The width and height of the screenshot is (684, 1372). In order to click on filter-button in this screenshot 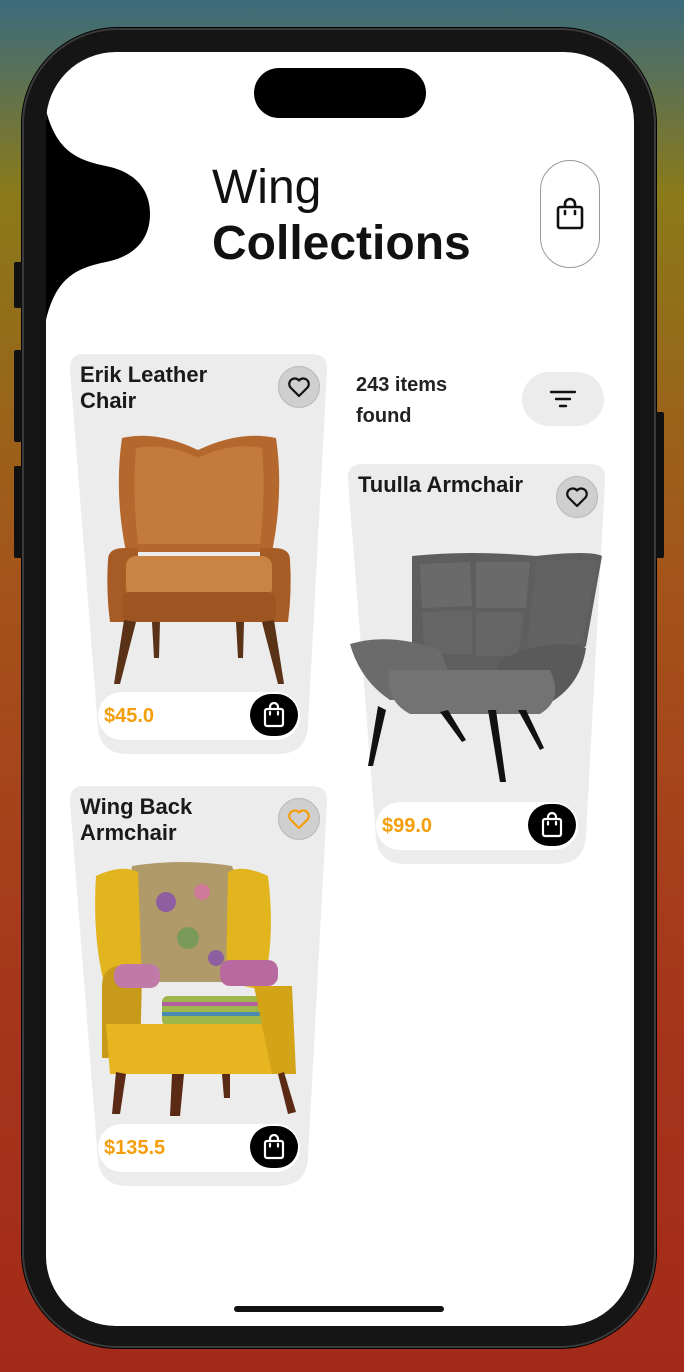, I will do `click(563, 399)`.